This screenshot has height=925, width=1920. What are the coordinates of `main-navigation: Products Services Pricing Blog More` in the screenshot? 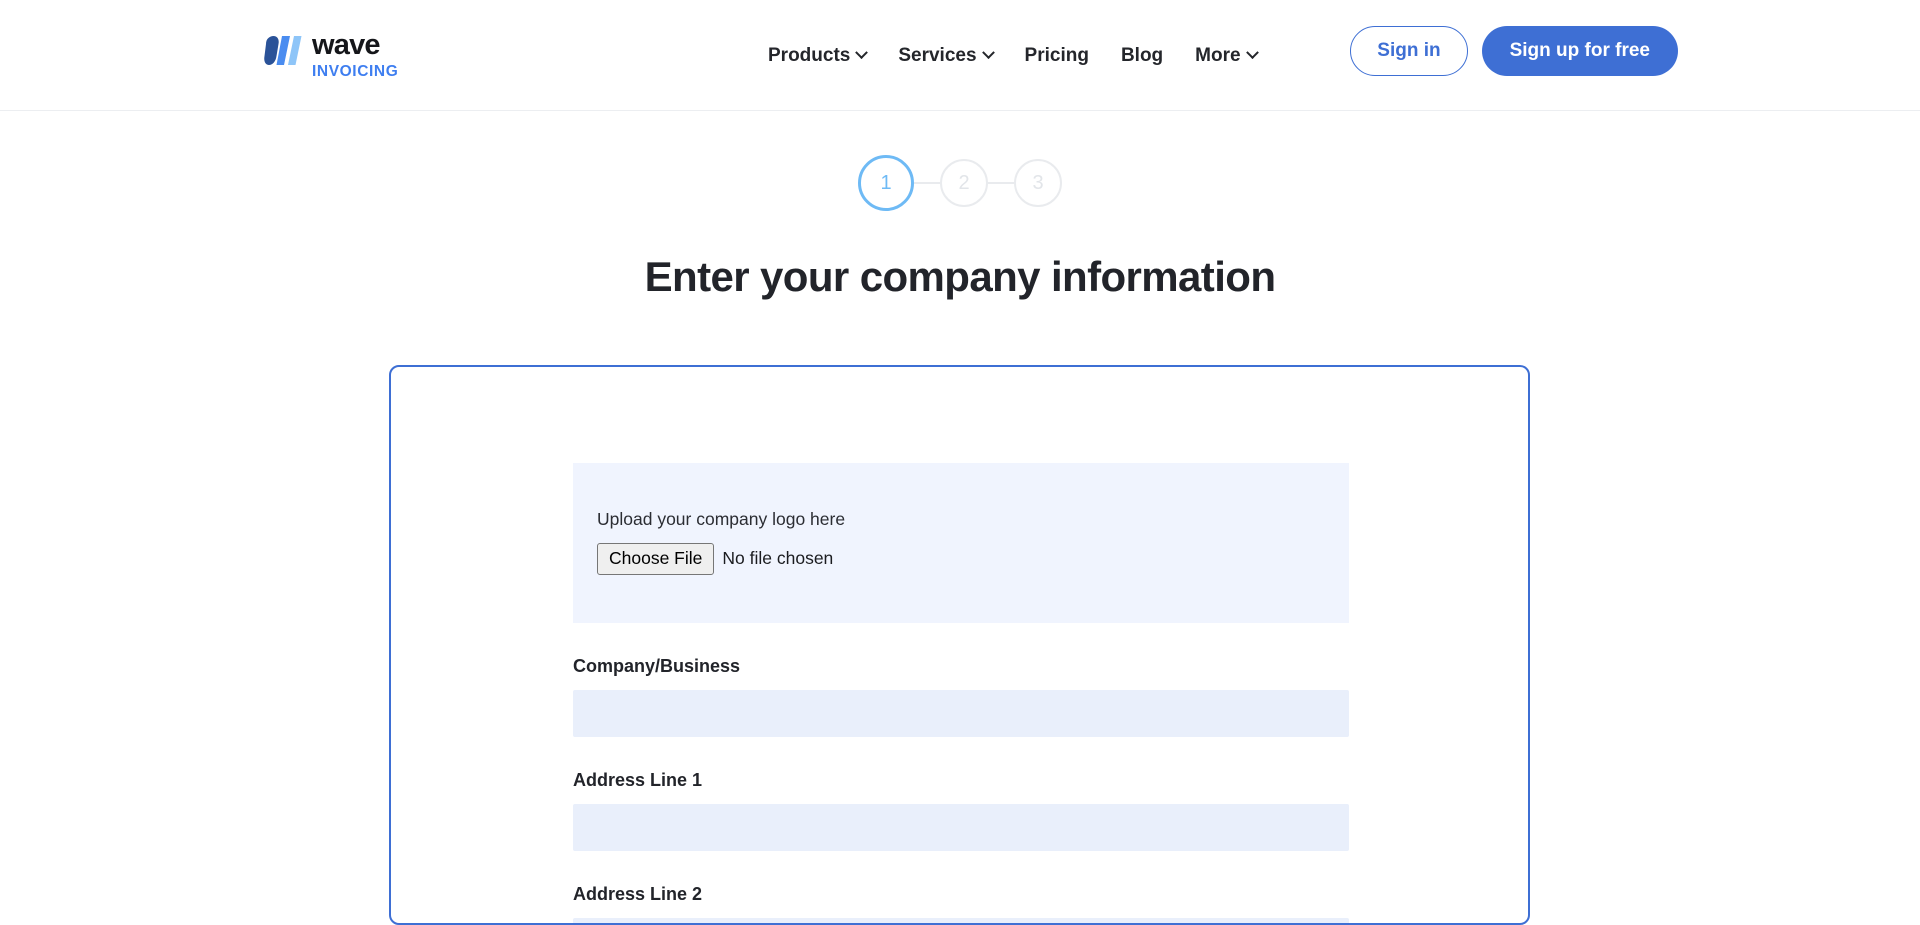 It's located at (1012, 55).